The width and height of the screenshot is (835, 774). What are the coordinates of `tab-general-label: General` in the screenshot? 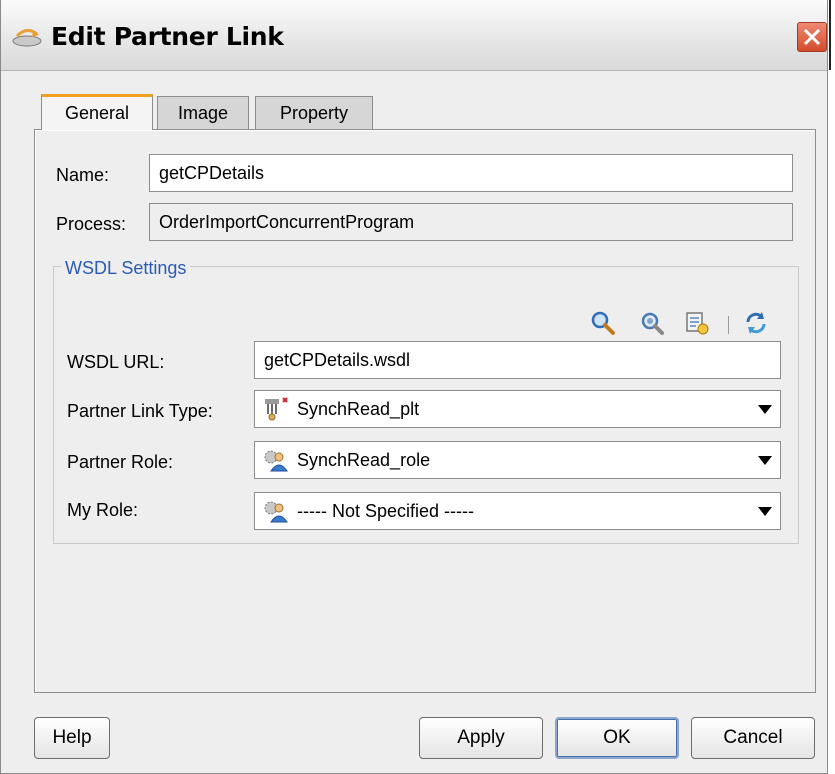 It's located at (97, 113).